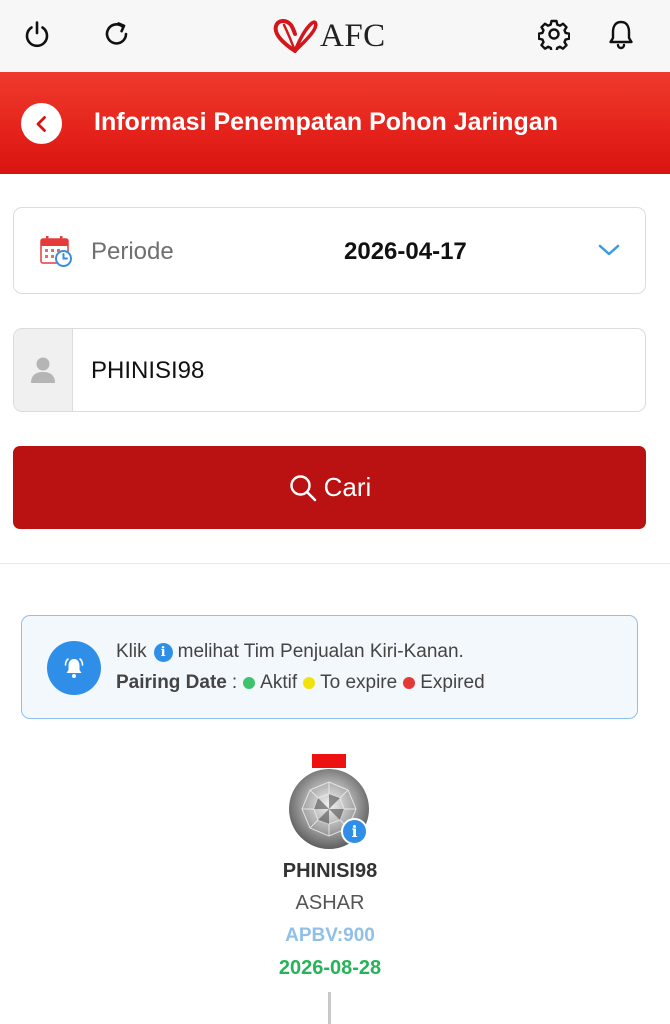  I want to click on afc-logo-mark, so click(295, 36).